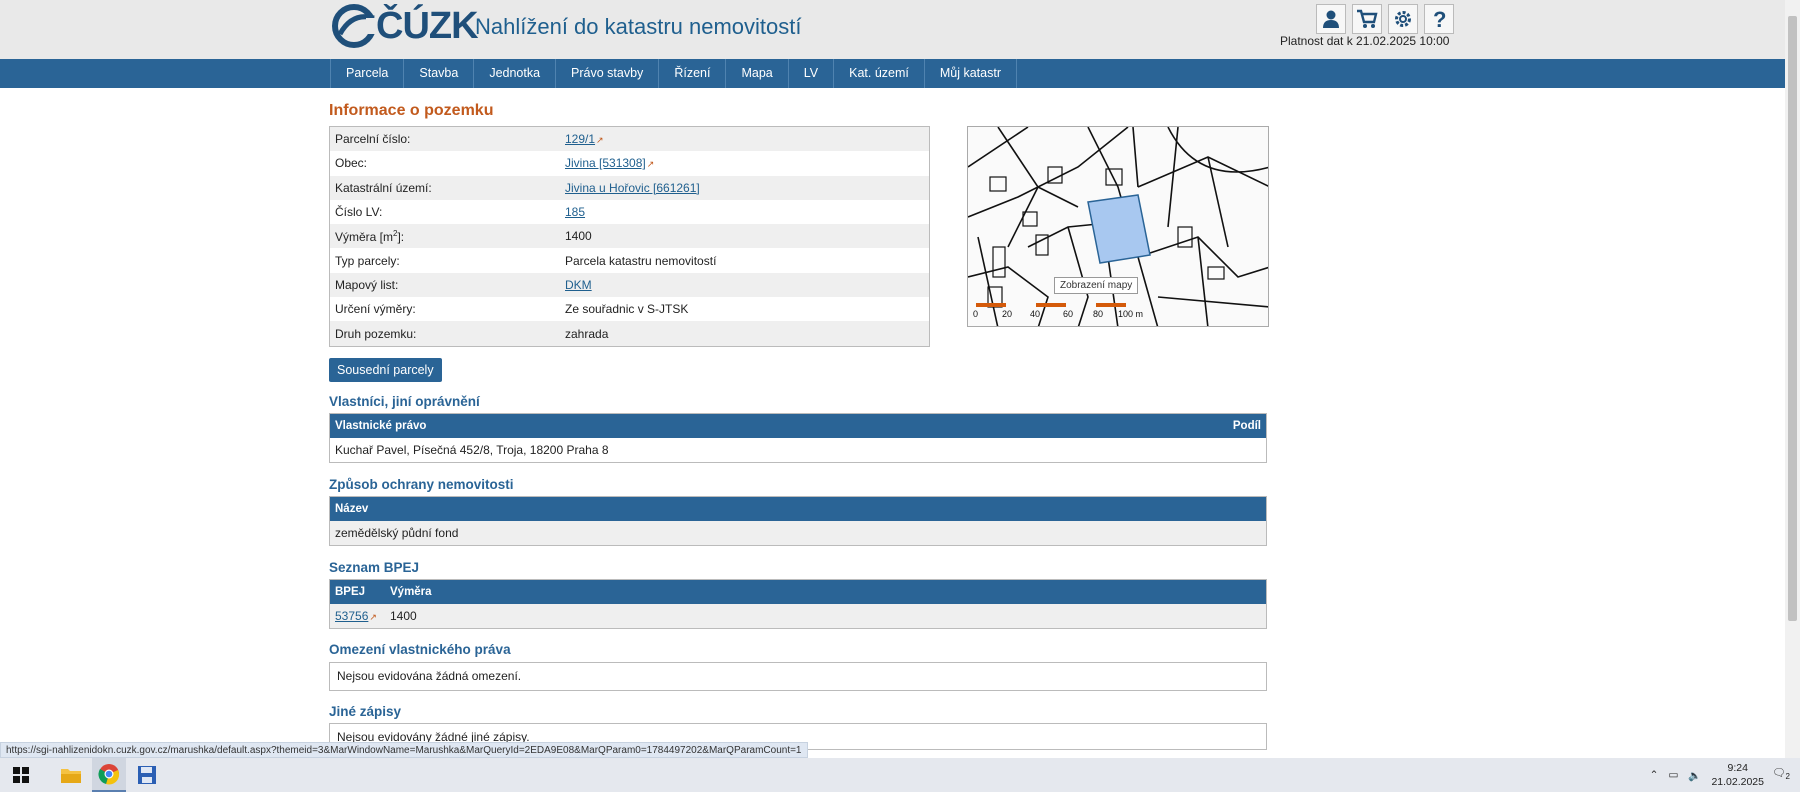 This screenshot has height=792, width=1800. What do you see at coordinates (385, 370) in the screenshot?
I see `neighbour-parcels-button: Sousední parcely` at bounding box center [385, 370].